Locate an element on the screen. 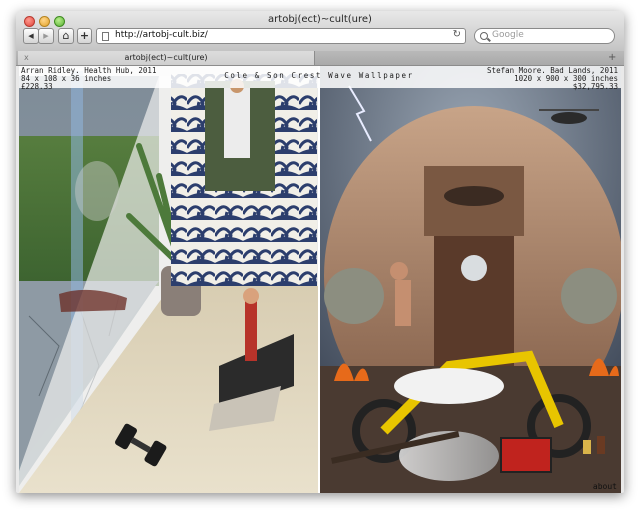 The width and height of the screenshot is (640, 514). center-artwork-wallpaper is located at coordinates (244, 180).